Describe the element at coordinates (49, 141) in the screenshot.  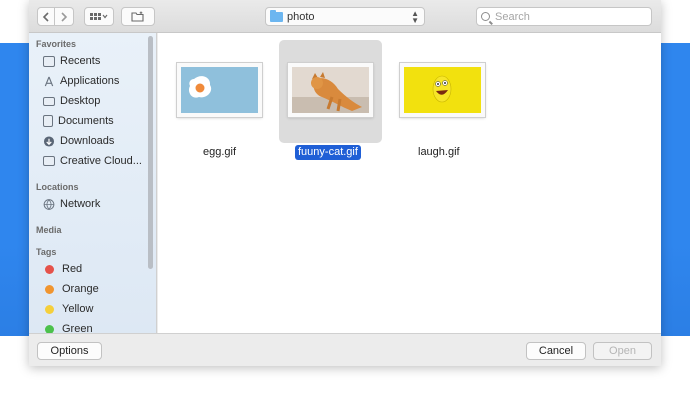
I see `downloads-icon` at that location.